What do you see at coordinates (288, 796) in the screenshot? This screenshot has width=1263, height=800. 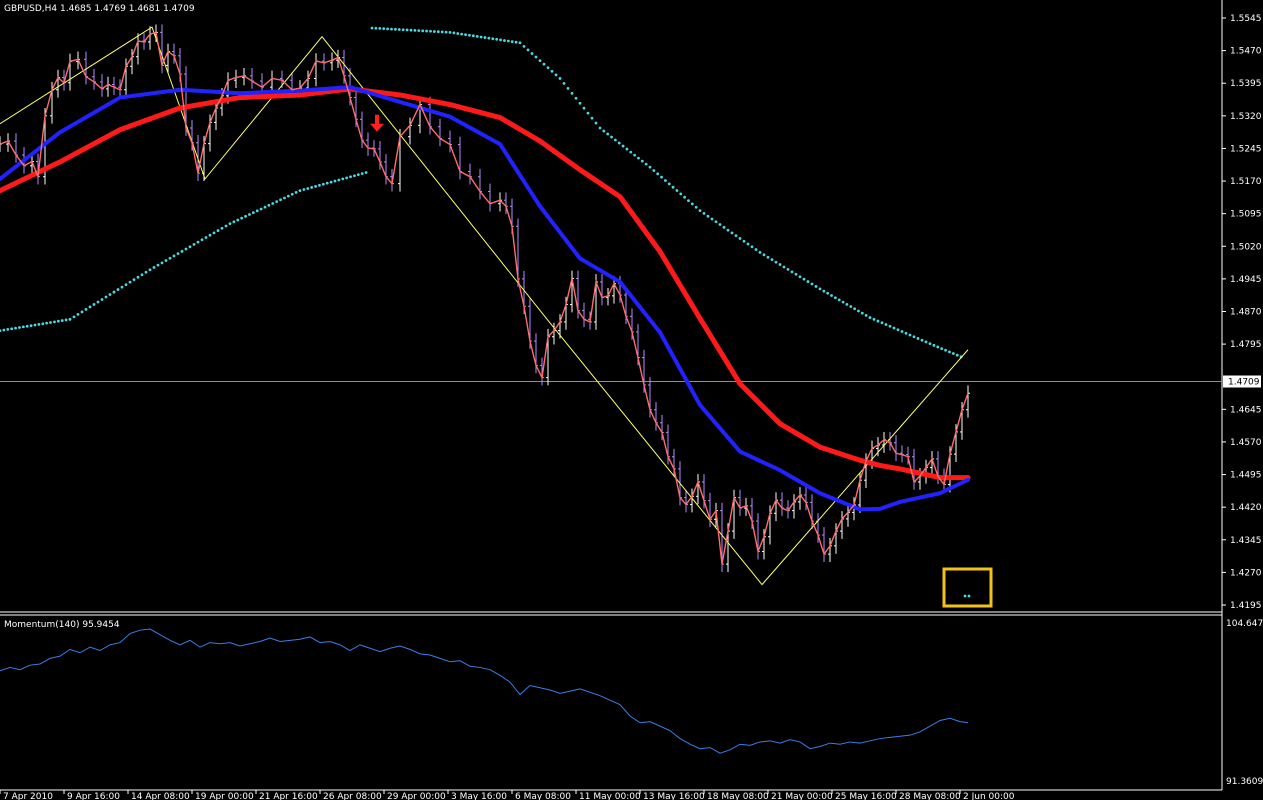 I see `time-tick-label: 21 Apr 16:00` at bounding box center [288, 796].